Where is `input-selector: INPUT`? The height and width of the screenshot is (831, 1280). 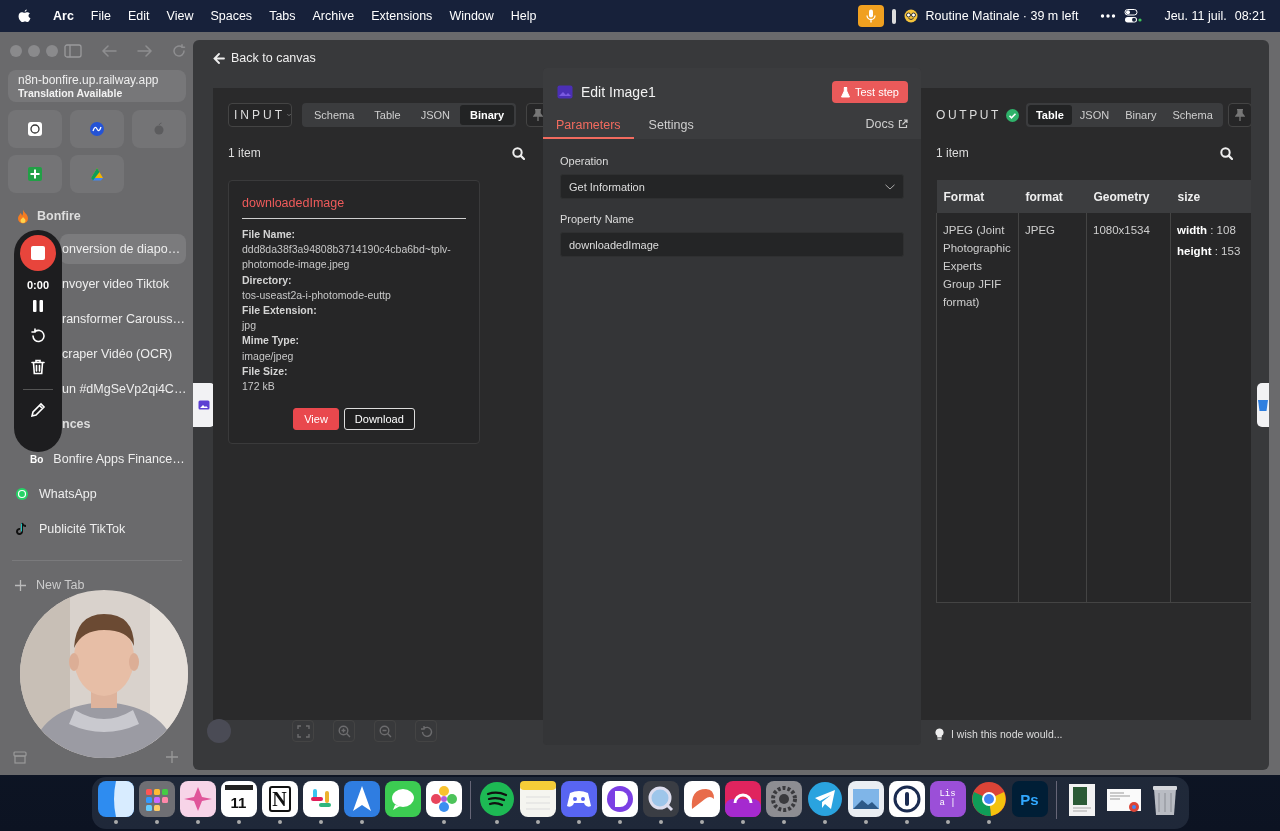 input-selector: INPUT is located at coordinates (260, 115).